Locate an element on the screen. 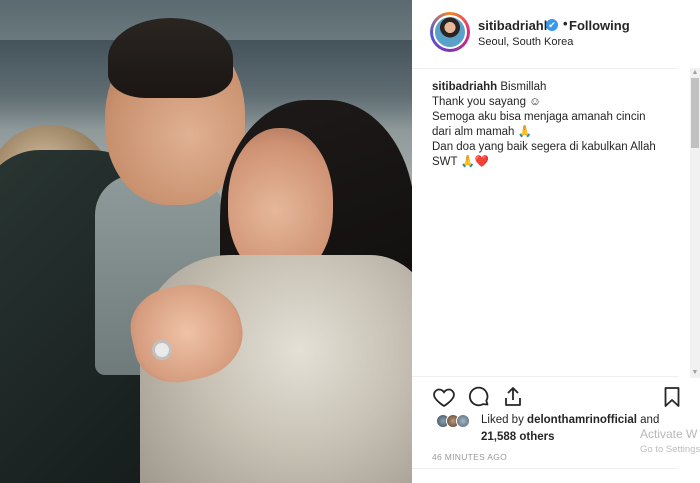  avatar-image is located at coordinates (450, 32).